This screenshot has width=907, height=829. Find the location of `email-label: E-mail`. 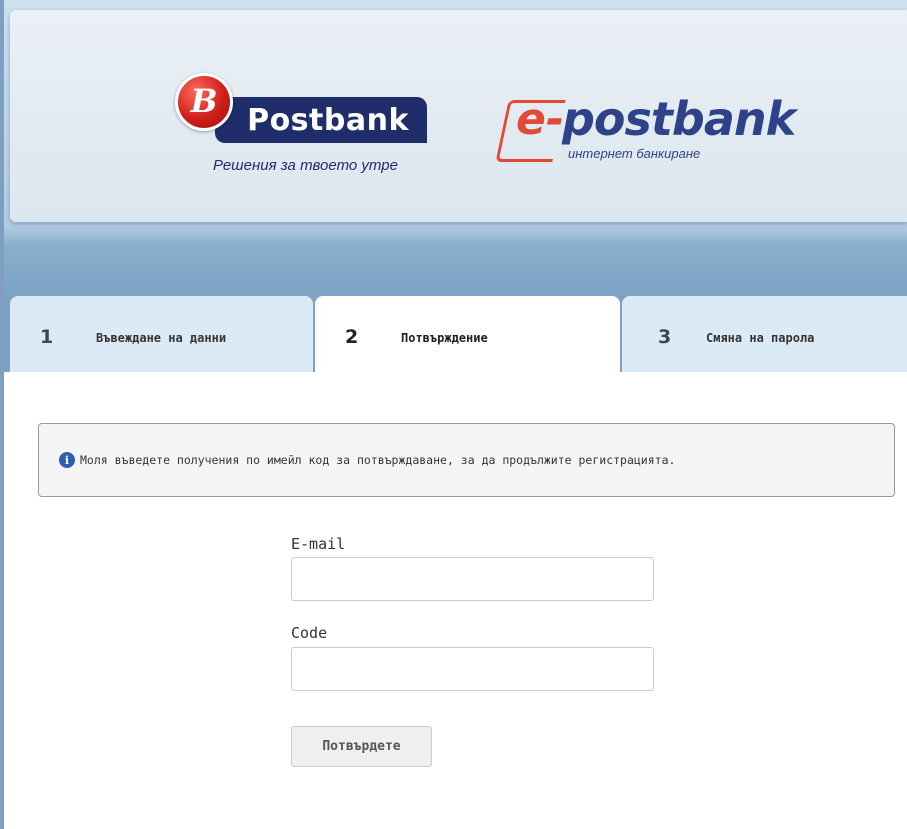

email-label: E-mail is located at coordinates (318, 544).